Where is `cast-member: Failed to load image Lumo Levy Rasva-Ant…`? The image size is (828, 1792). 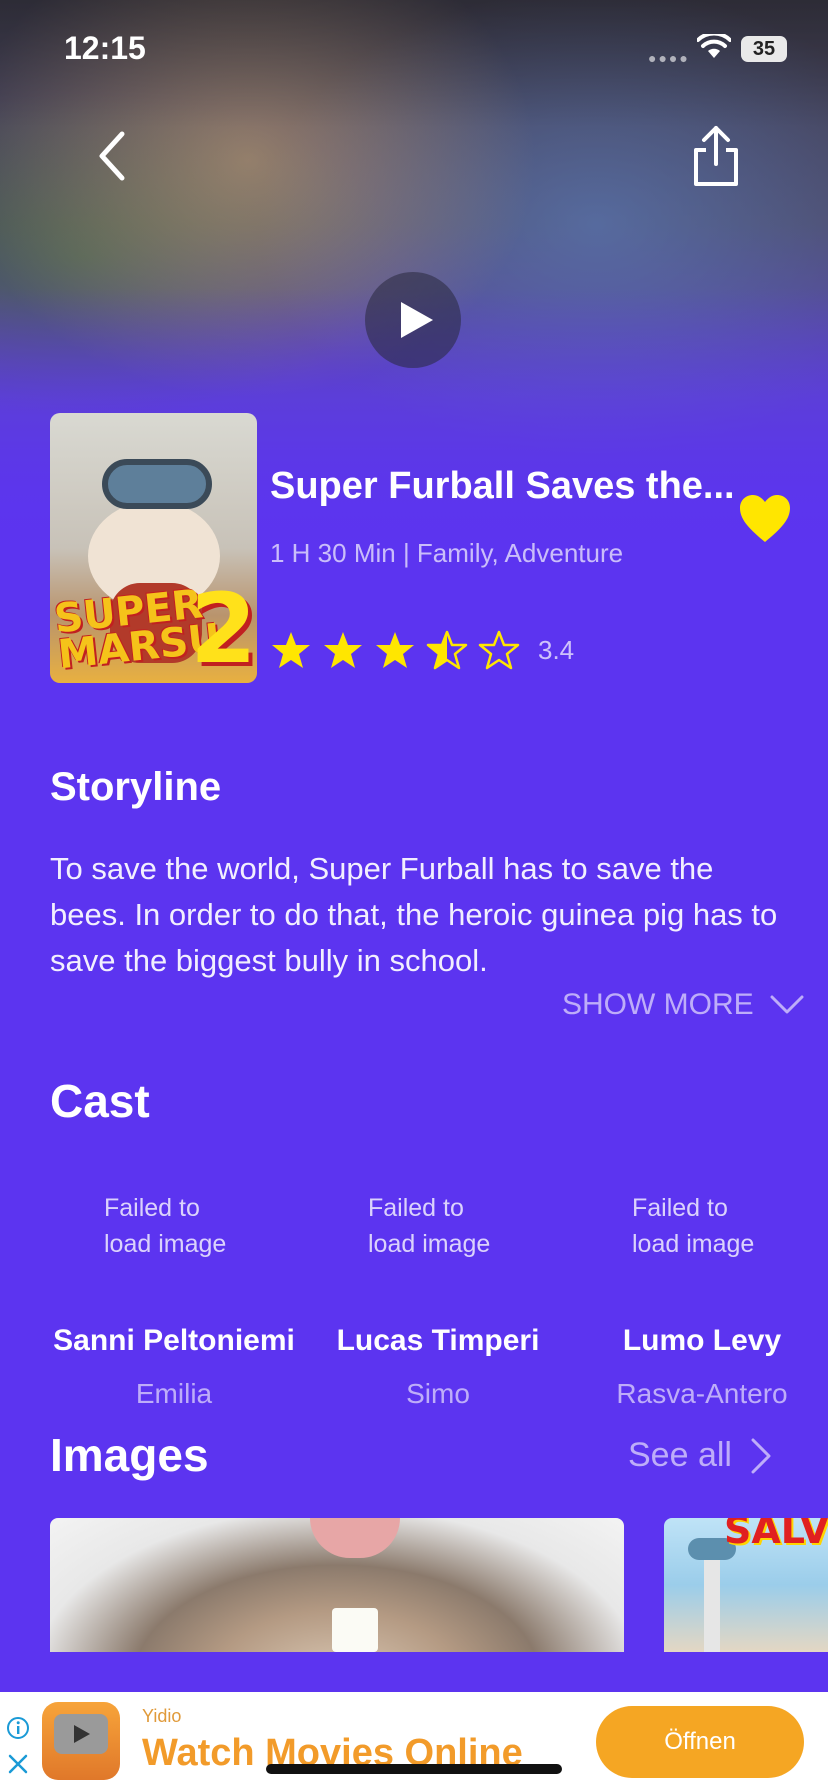
cast-member: Failed to load image Lumo Levy Rasva-Ant… is located at coordinates (700, 1300).